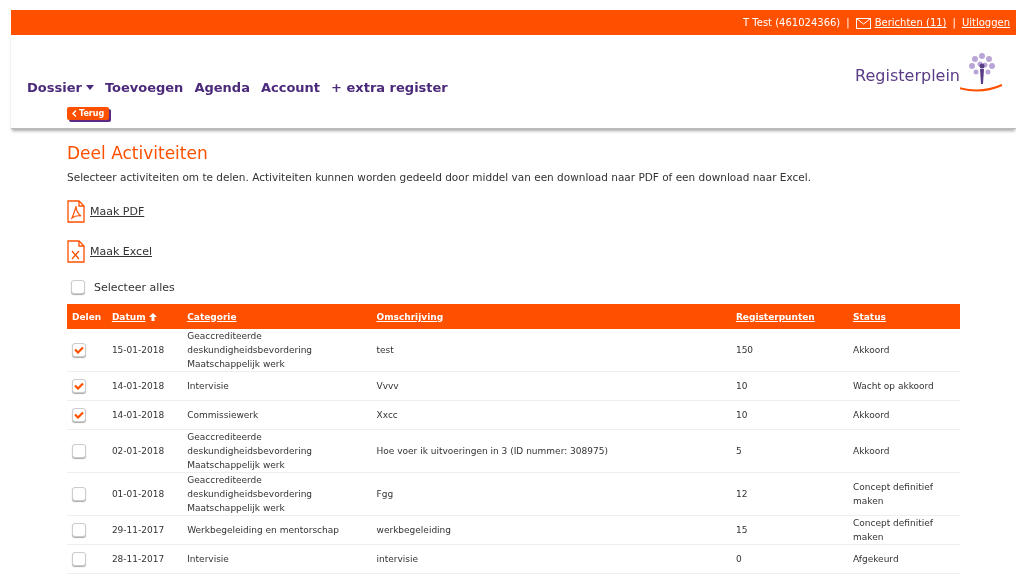 Image resolution: width=1016 pixels, height=576 pixels. Describe the element at coordinates (212, 316) in the screenshot. I see `column-header: Categorie` at that location.